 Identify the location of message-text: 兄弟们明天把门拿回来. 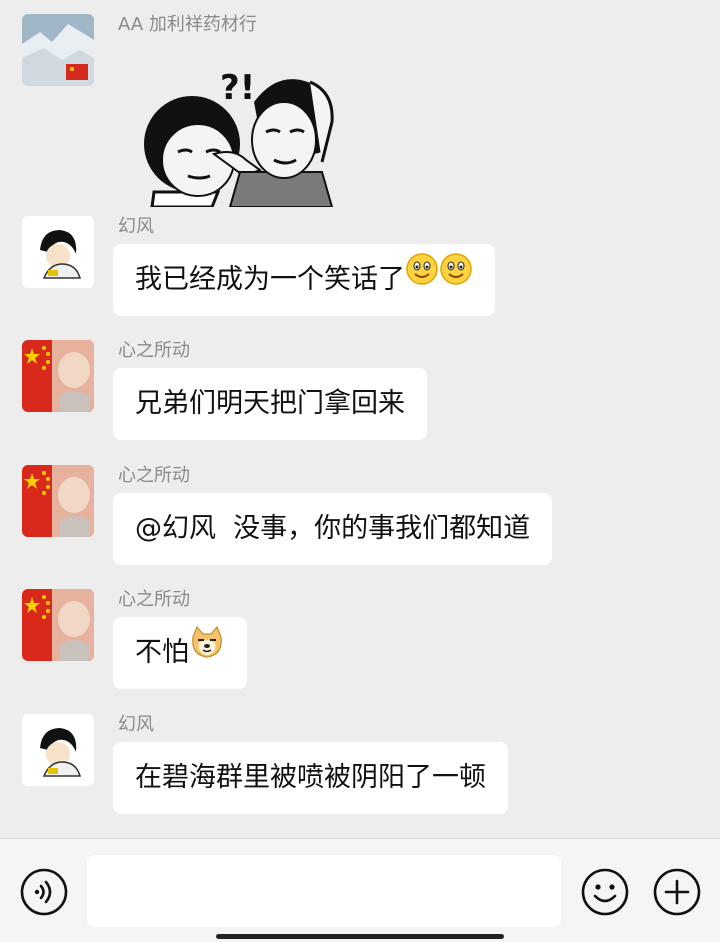
(270, 403).